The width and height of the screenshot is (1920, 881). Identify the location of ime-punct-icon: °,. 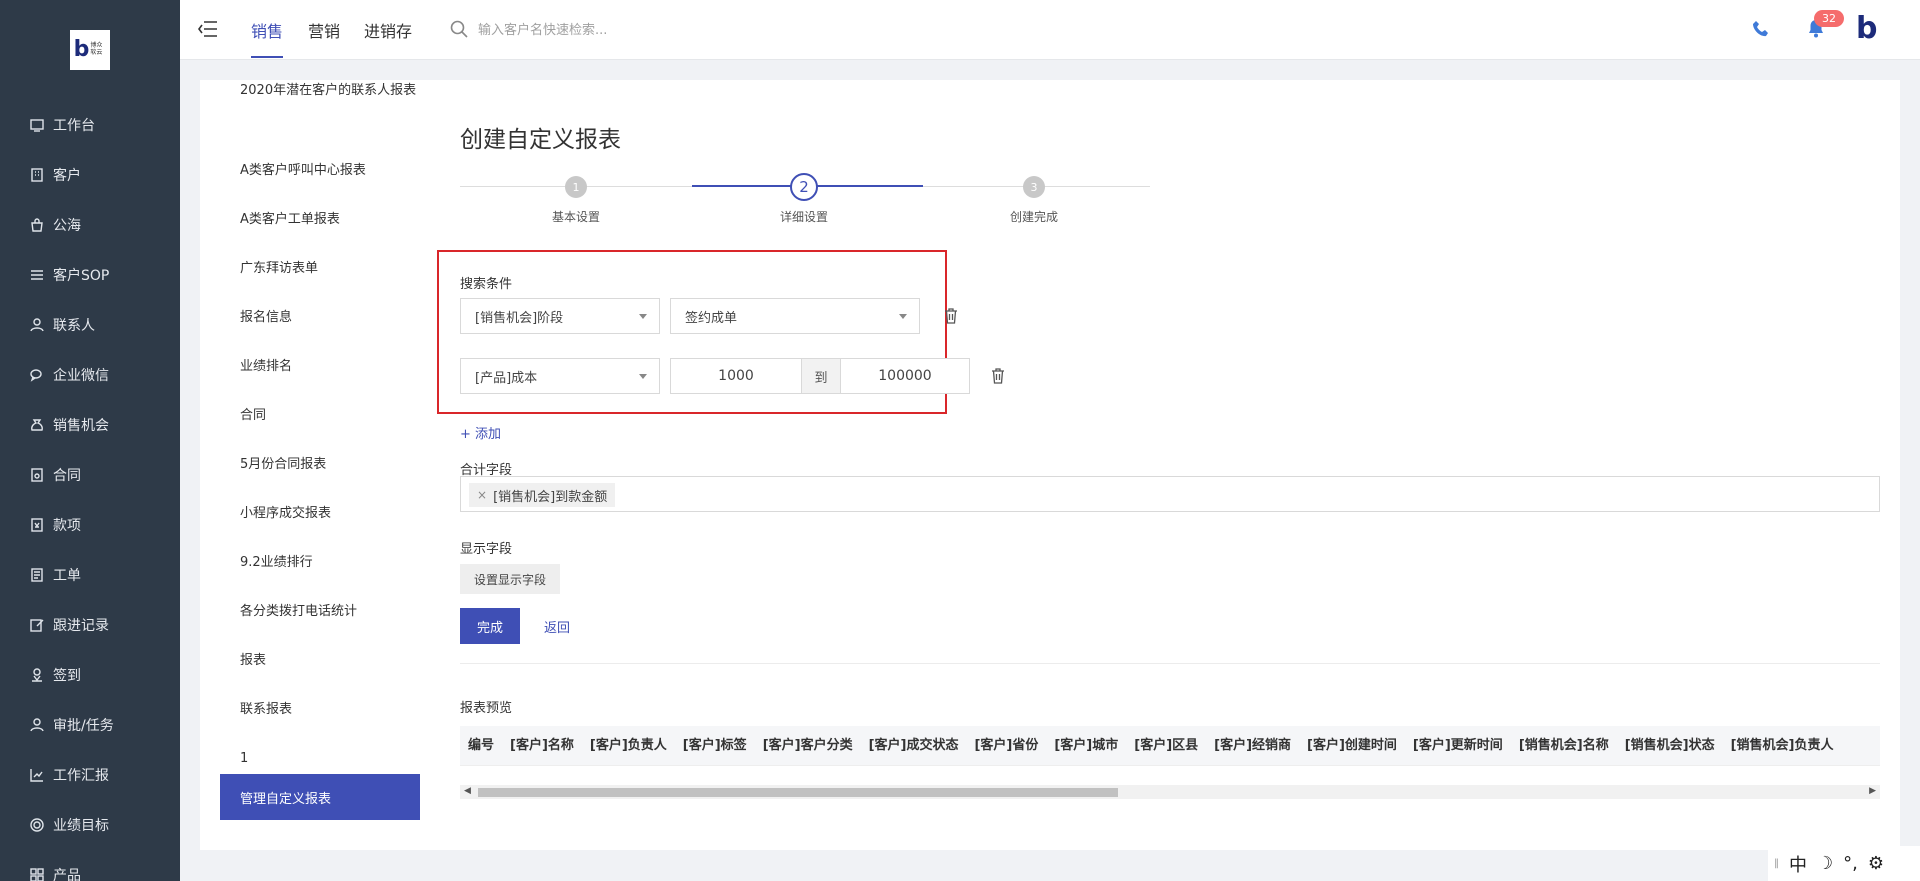
(1850, 863).